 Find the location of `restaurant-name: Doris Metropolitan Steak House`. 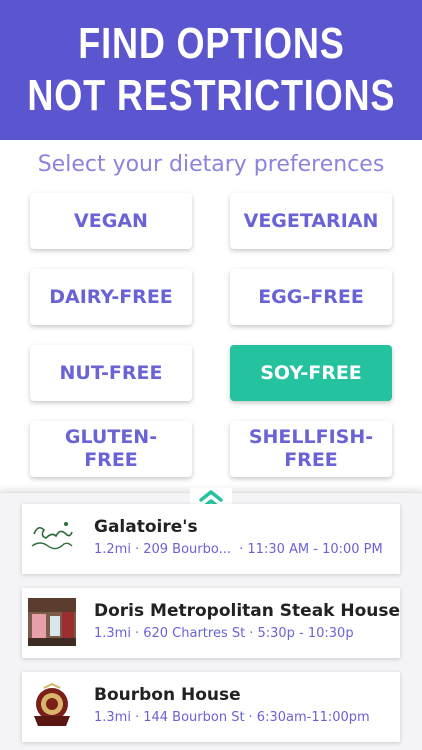

restaurant-name: Doris Metropolitan Steak House is located at coordinates (247, 611).